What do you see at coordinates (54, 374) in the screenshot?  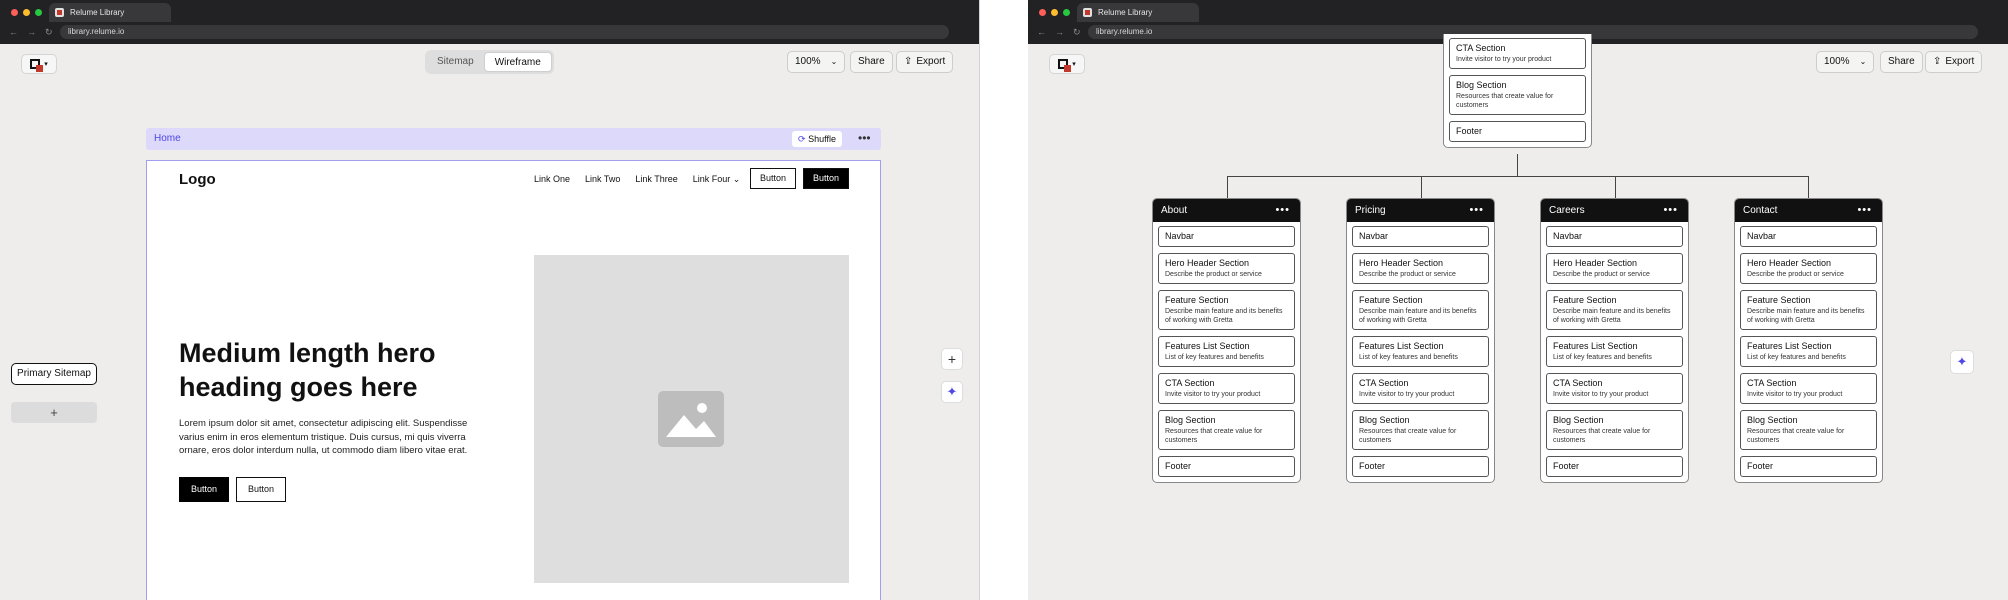 I see `primary-sitemap-button: Primary Sitemap` at bounding box center [54, 374].